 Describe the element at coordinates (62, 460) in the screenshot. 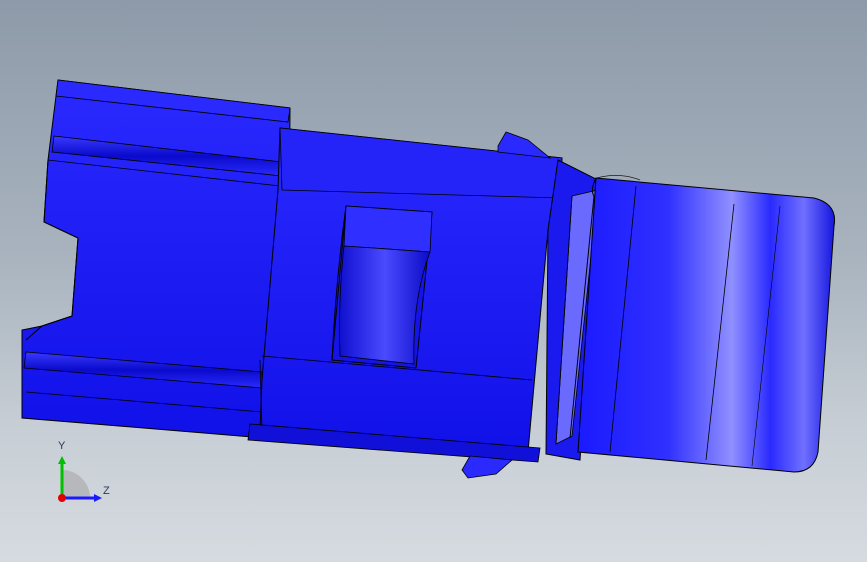

I see `y-axis-arrowhead` at that location.